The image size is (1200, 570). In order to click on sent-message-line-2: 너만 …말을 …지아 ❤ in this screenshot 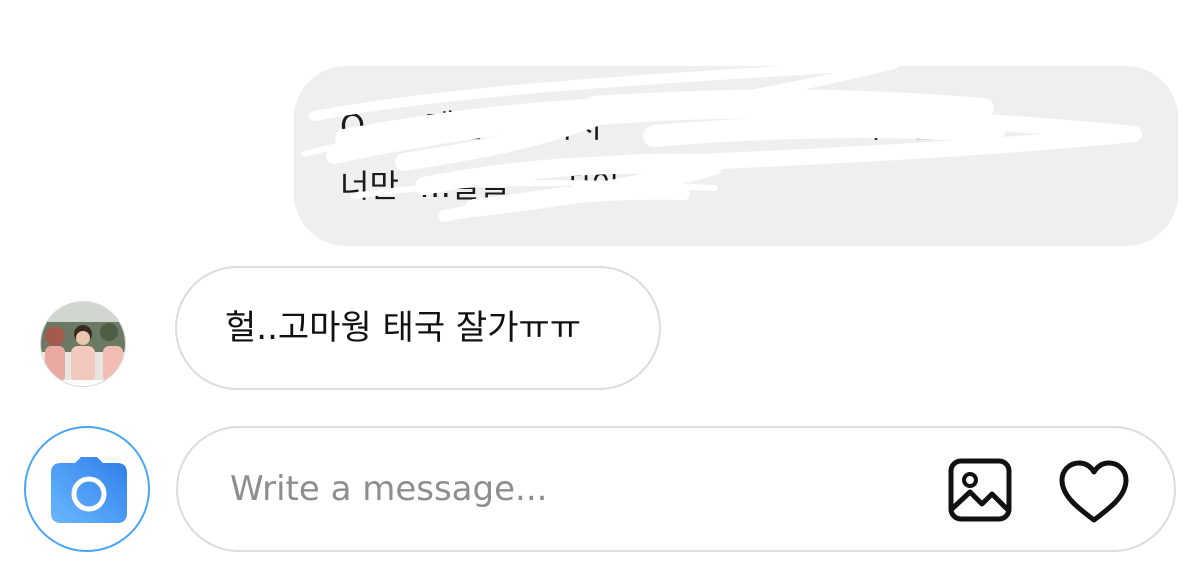, I will do `click(501, 187)`.